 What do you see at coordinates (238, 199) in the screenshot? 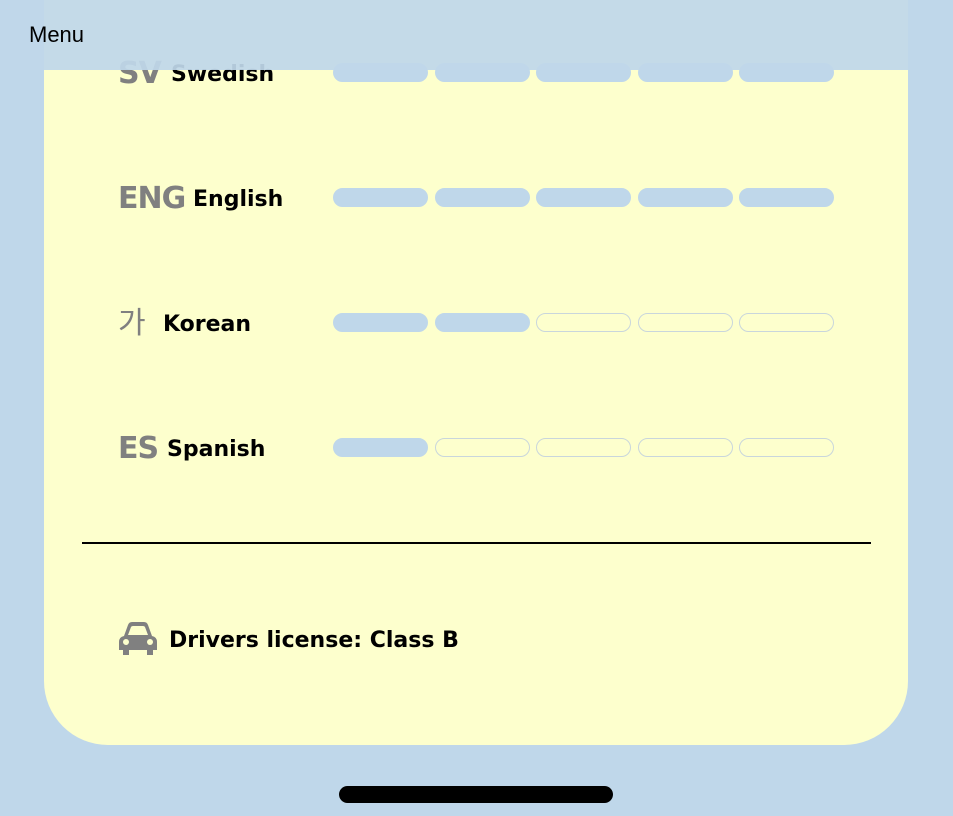
I see `language-name: English` at bounding box center [238, 199].